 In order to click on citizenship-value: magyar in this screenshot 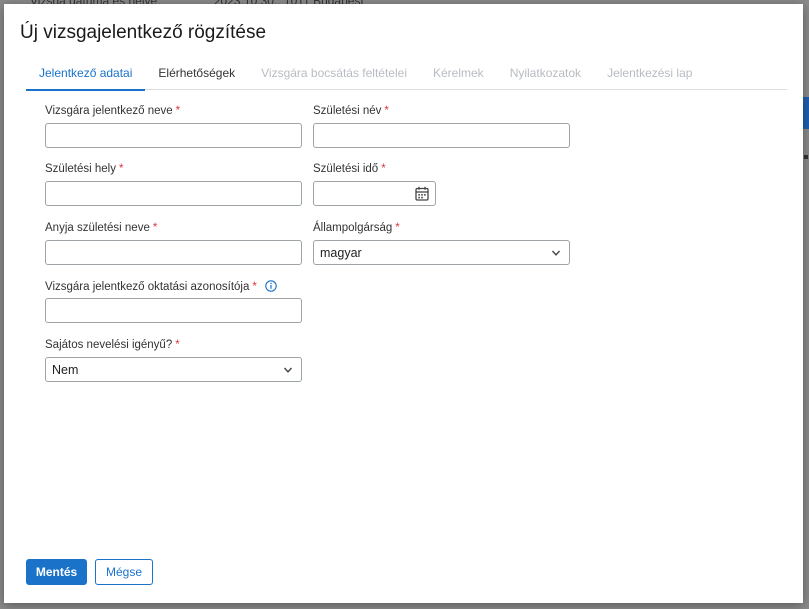, I will do `click(341, 253)`.